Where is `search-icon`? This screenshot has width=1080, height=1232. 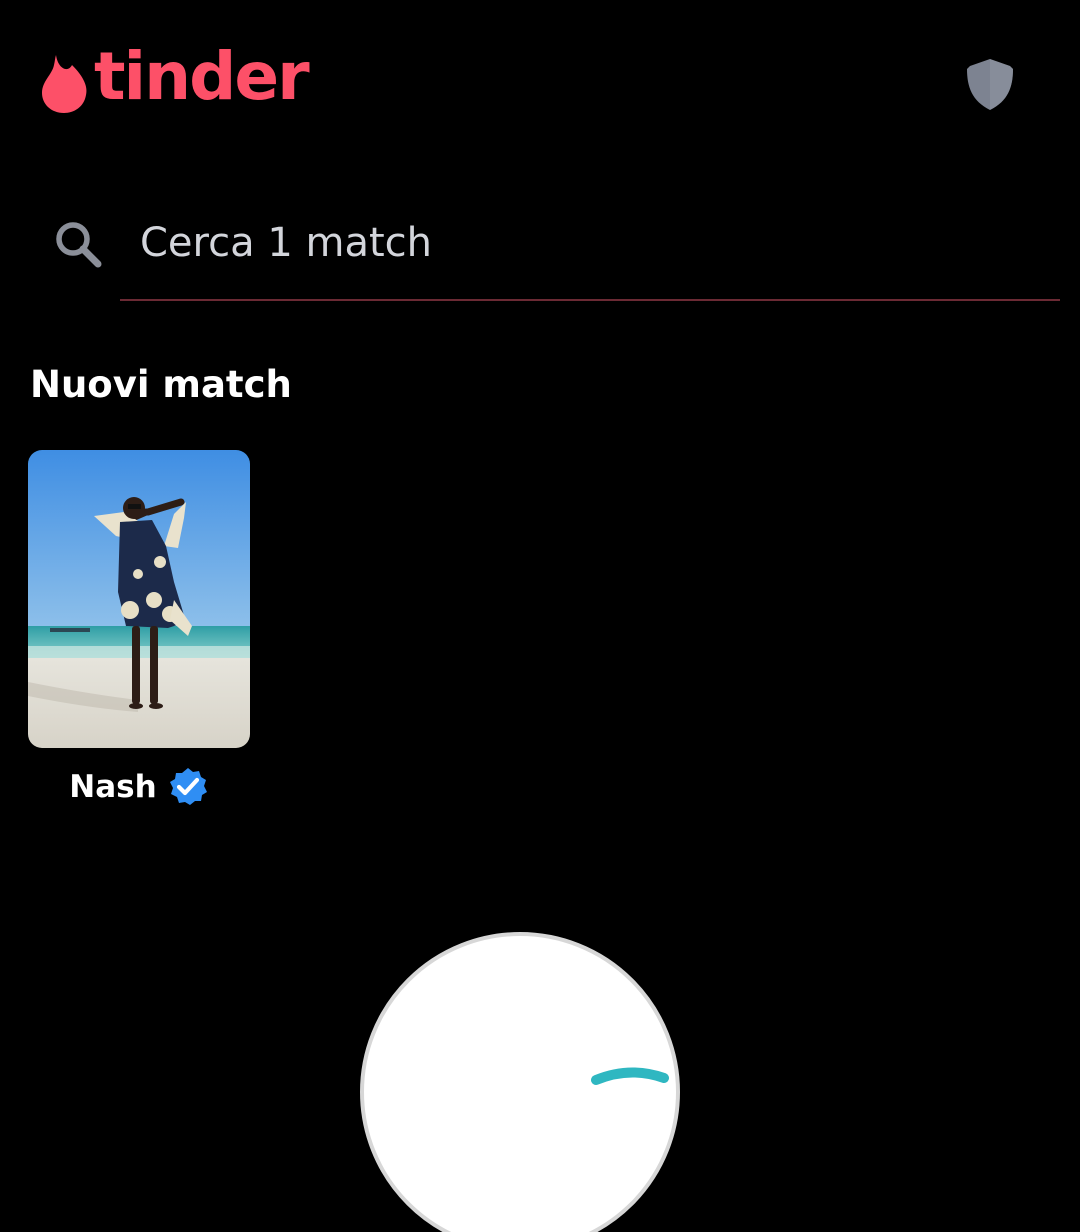
search-icon is located at coordinates (79, 245).